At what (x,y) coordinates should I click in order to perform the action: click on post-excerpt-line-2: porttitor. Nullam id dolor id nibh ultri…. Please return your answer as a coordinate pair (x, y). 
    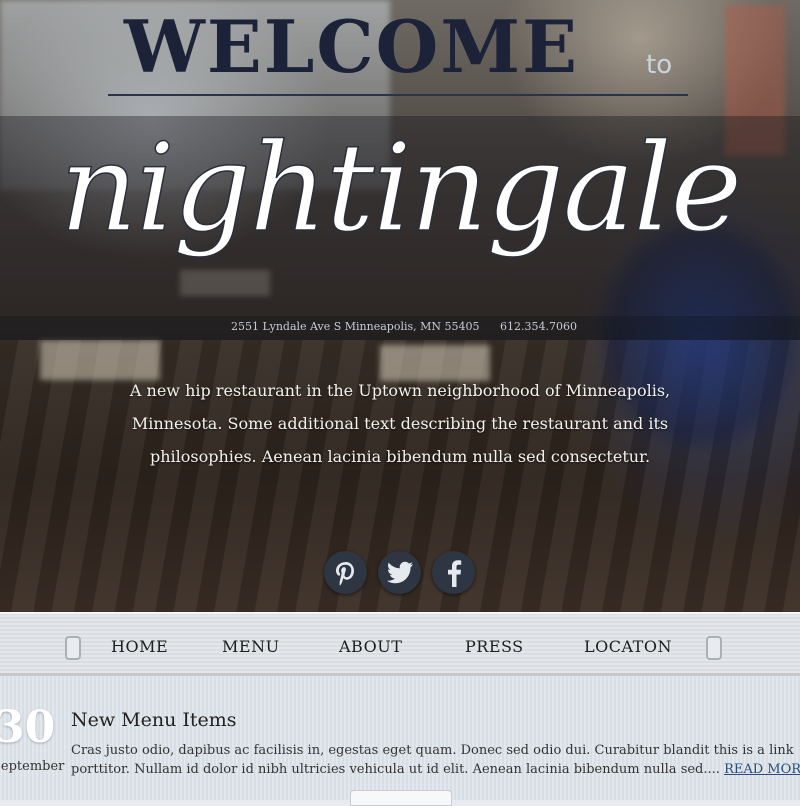
    Looking at the image, I should click on (435, 769).